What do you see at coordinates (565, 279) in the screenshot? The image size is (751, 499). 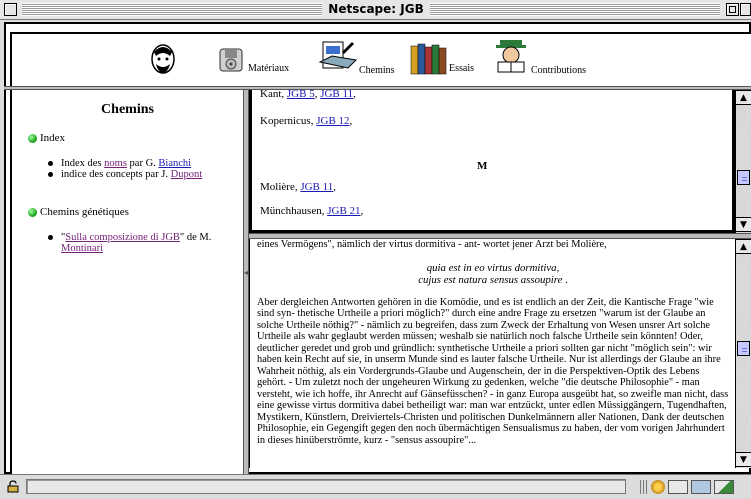 I see `quote-tail: .` at bounding box center [565, 279].